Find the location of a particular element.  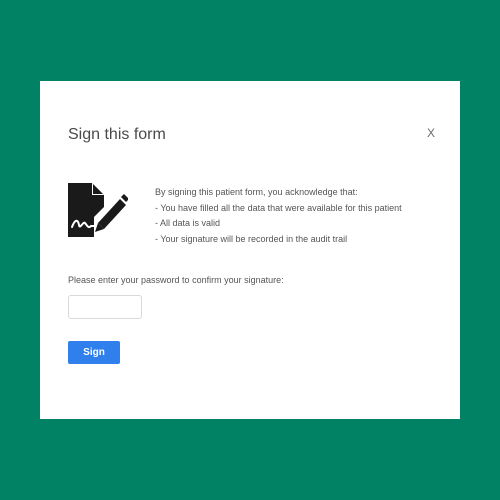

password-input is located at coordinates (105, 307).